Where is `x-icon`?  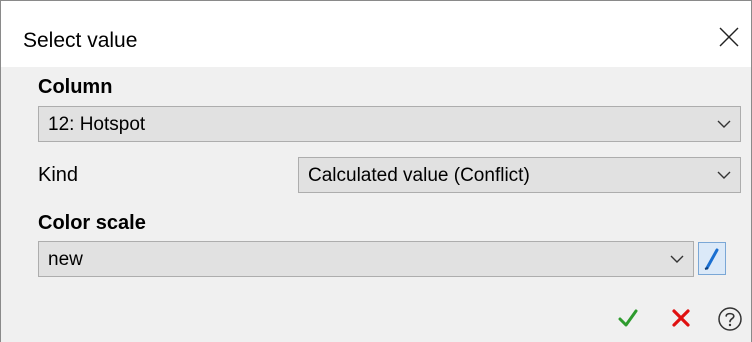
x-icon is located at coordinates (681, 318).